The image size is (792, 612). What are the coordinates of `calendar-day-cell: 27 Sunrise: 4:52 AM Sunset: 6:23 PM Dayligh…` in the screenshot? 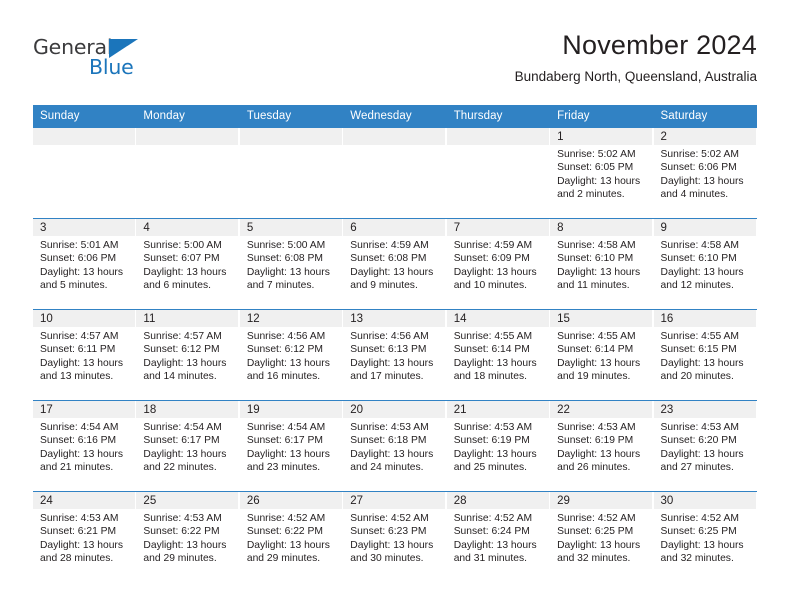 It's located at (395, 536).